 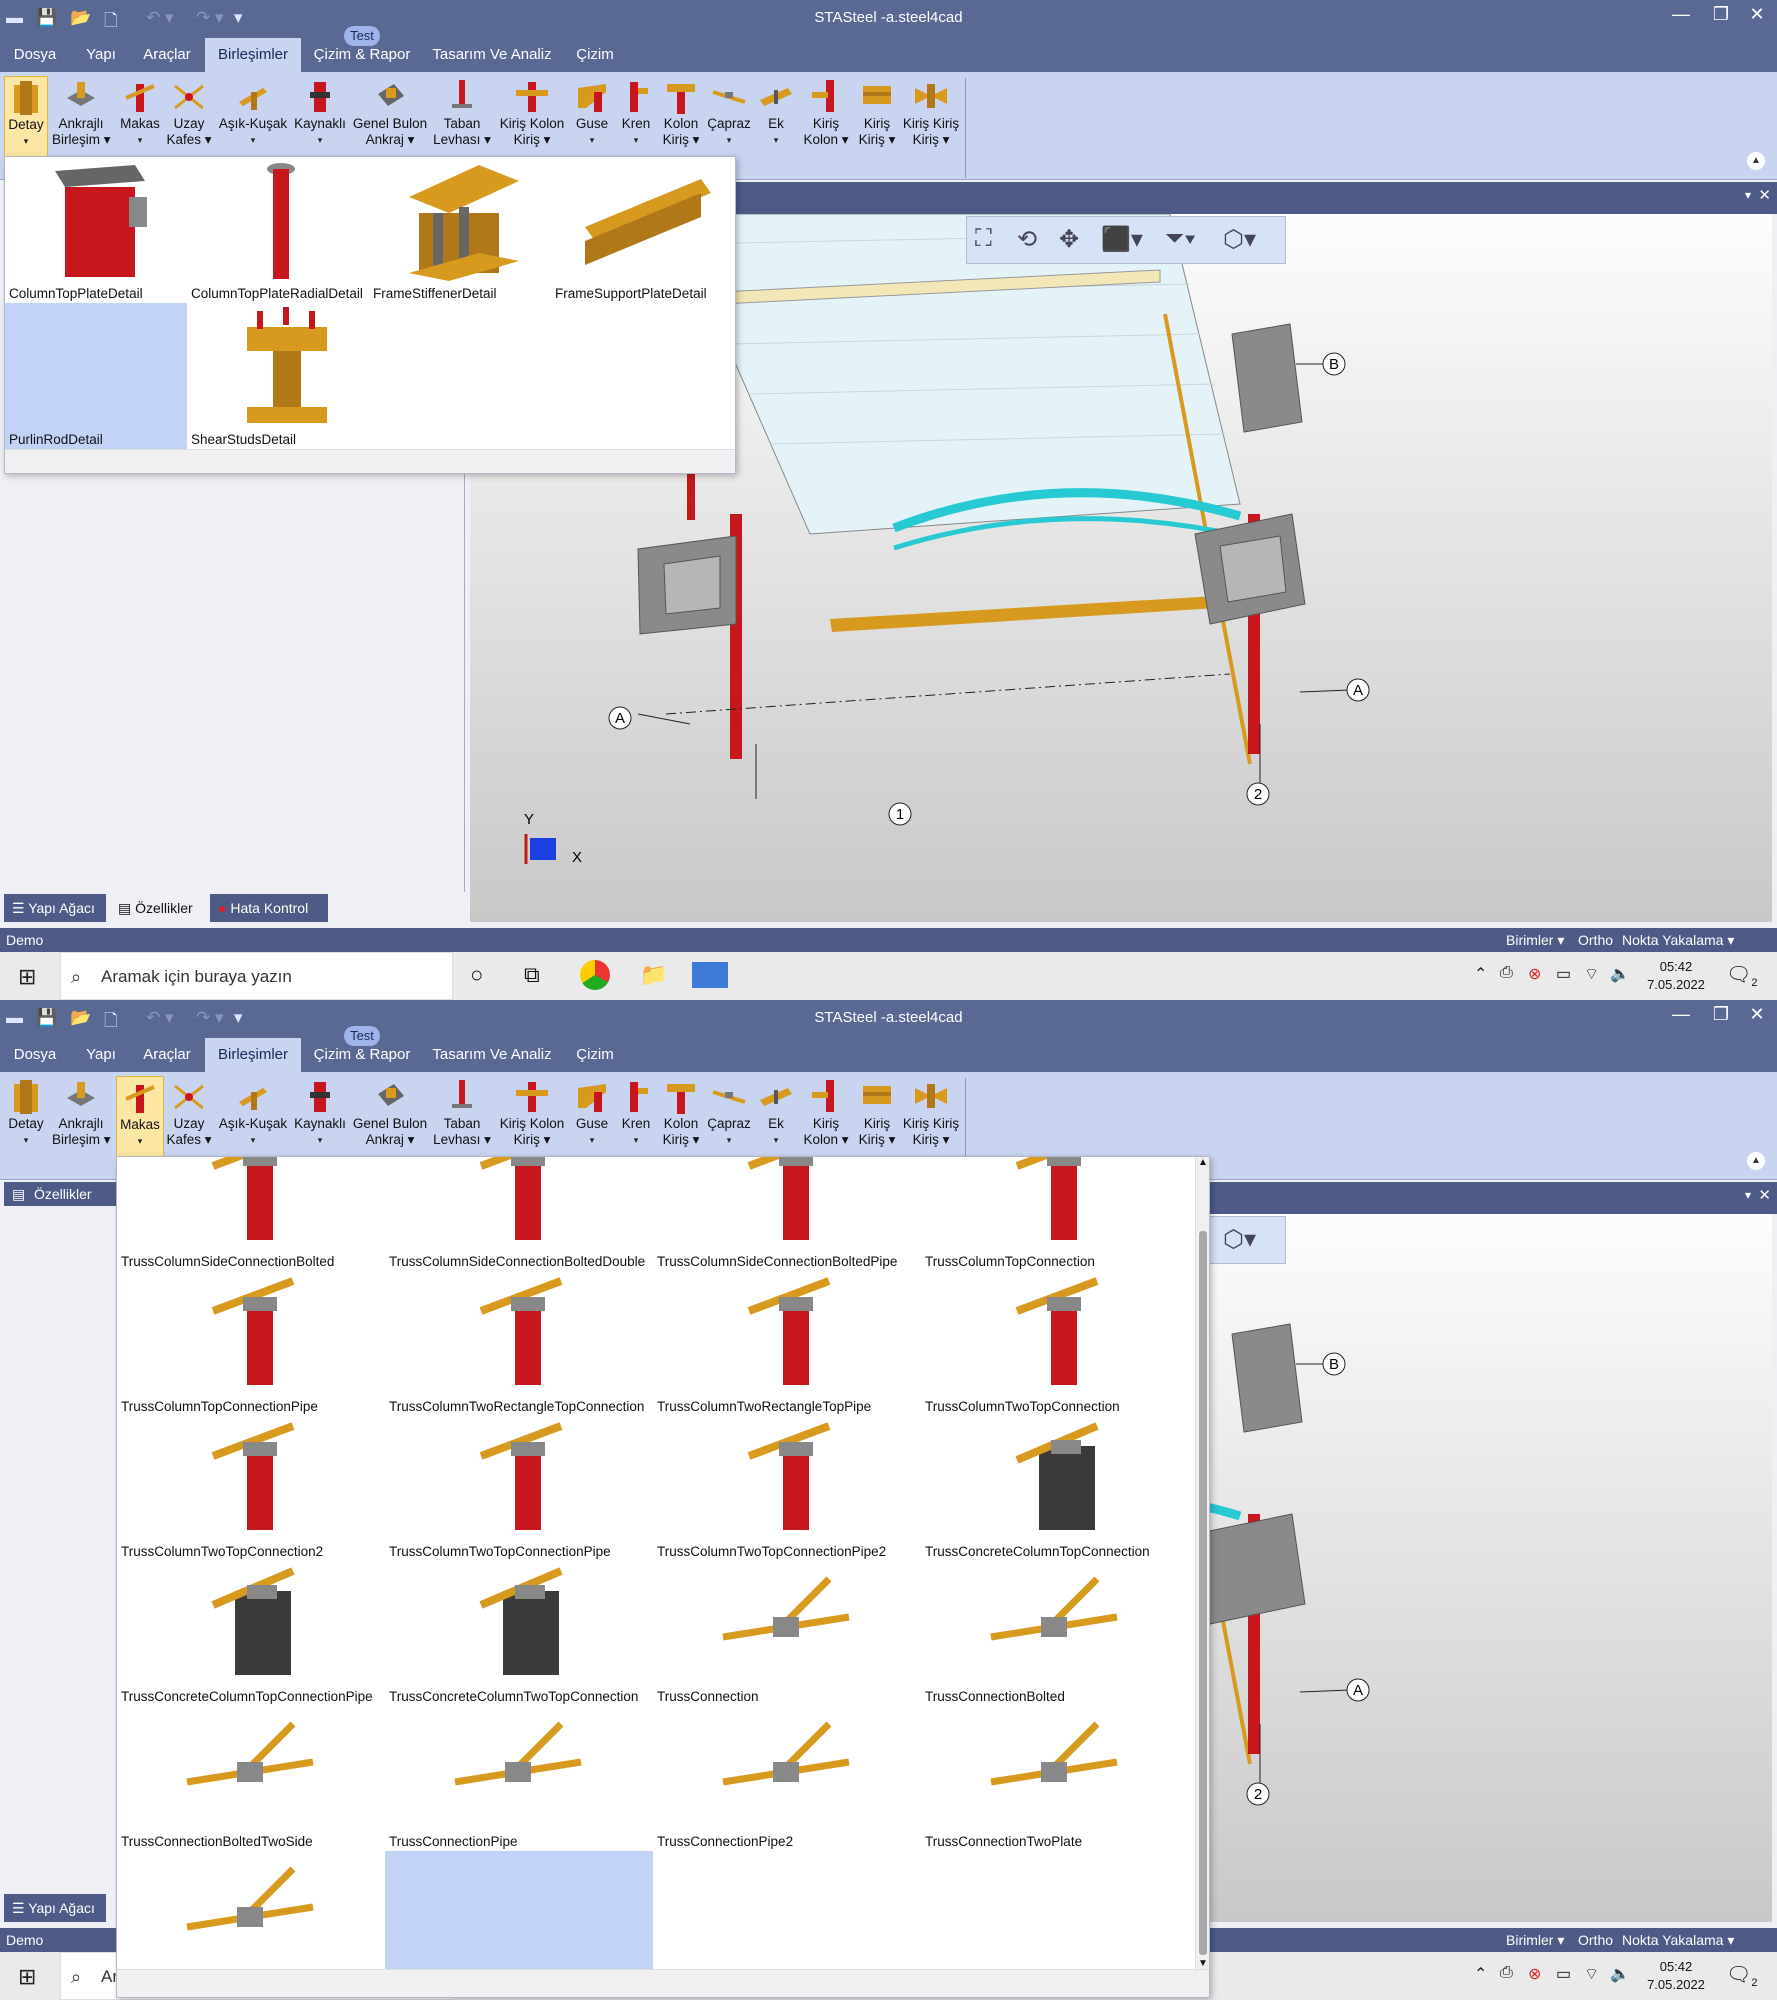 What do you see at coordinates (1069, 239) in the screenshot?
I see `pan-icon: ✥` at bounding box center [1069, 239].